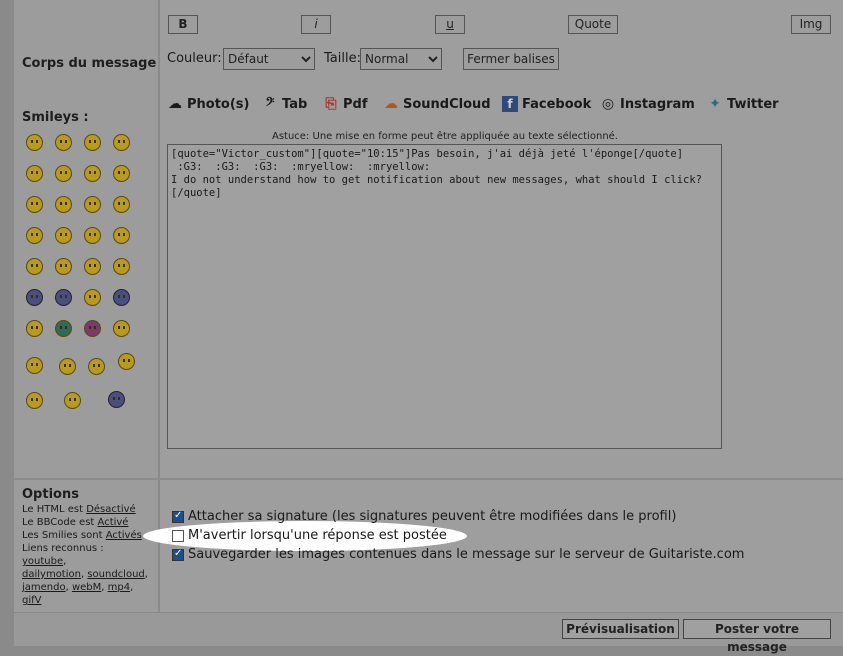 The width and height of the screenshot is (843, 656). I want to click on underline-button: u, so click(450, 24).